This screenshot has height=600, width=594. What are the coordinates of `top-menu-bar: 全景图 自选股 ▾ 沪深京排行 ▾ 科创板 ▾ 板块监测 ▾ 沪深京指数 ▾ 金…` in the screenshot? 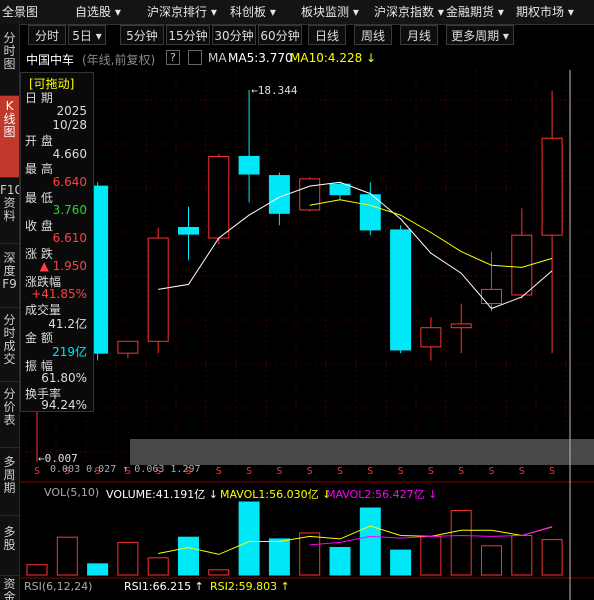 It's located at (297, 12).